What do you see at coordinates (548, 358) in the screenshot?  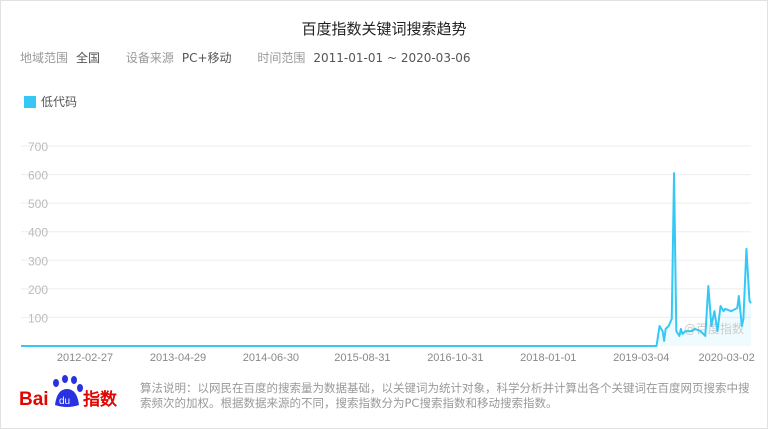 I see `x-tick-label: 2018-01-01` at bounding box center [548, 358].